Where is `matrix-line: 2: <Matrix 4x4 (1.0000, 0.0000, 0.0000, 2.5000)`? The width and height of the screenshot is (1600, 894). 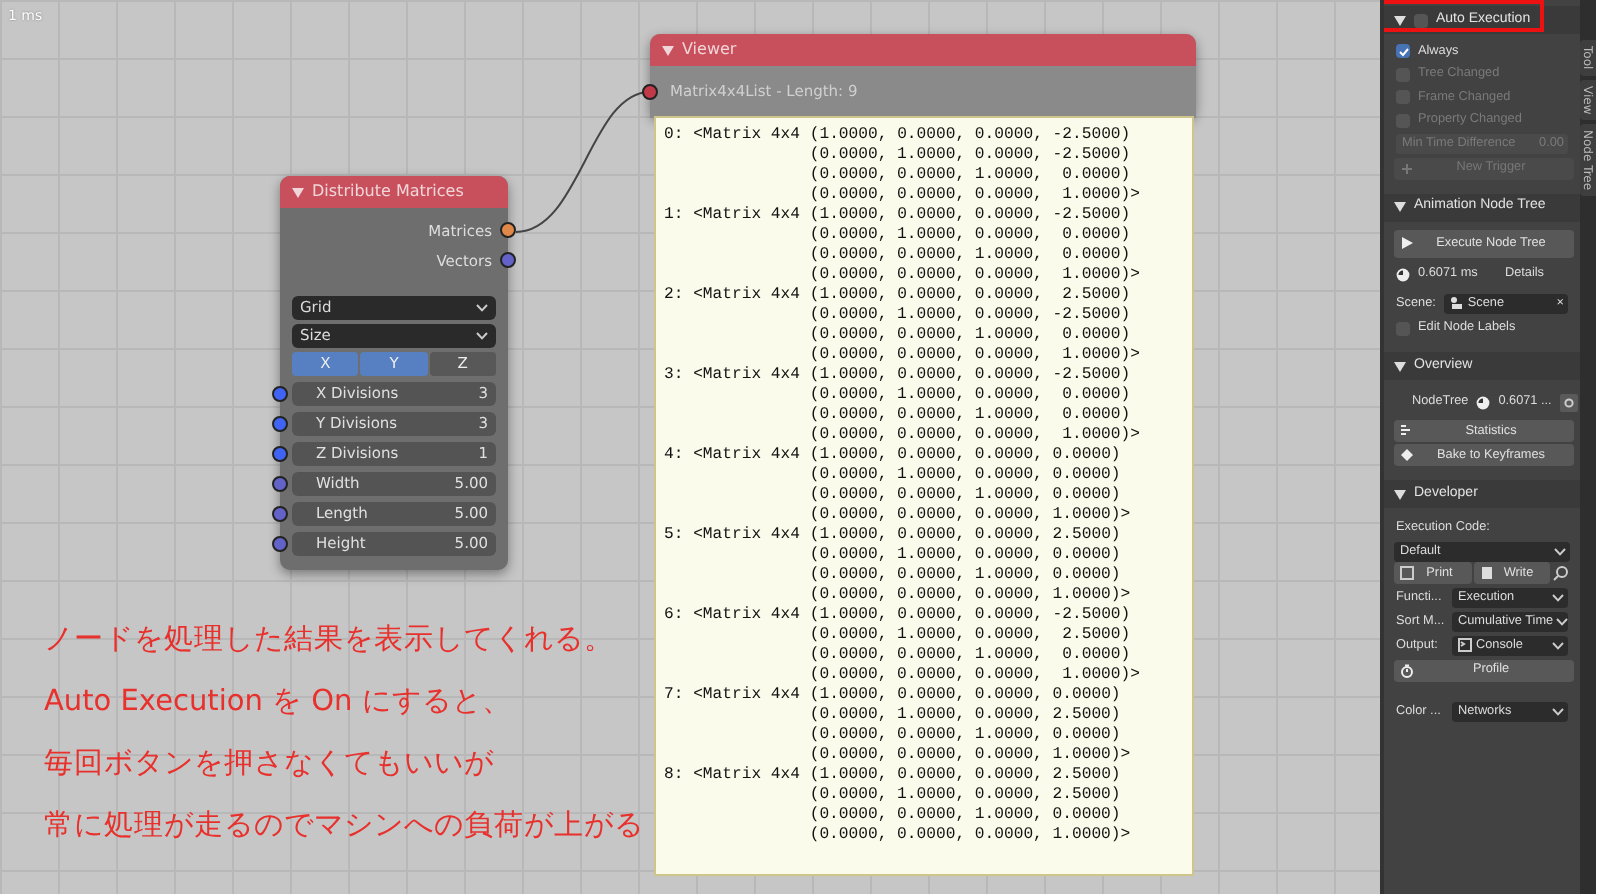
matrix-line: 2: <Matrix 4x4 (1.0000, 0.0000, 0.0000, 2.5000) is located at coordinates (898, 296).